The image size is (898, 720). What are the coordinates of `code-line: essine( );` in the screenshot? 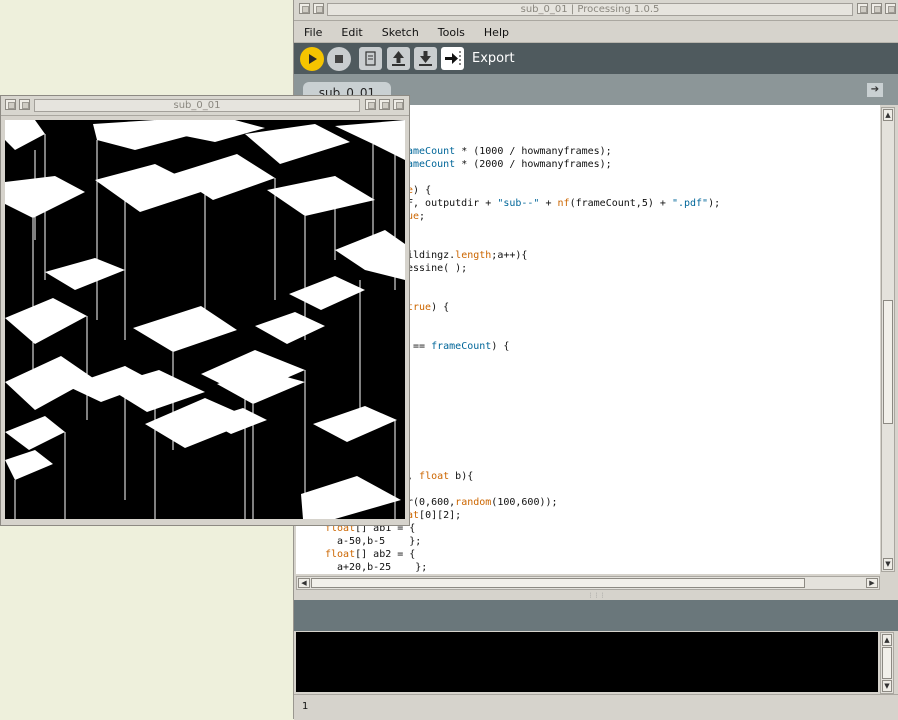 It's located at (437, 268).